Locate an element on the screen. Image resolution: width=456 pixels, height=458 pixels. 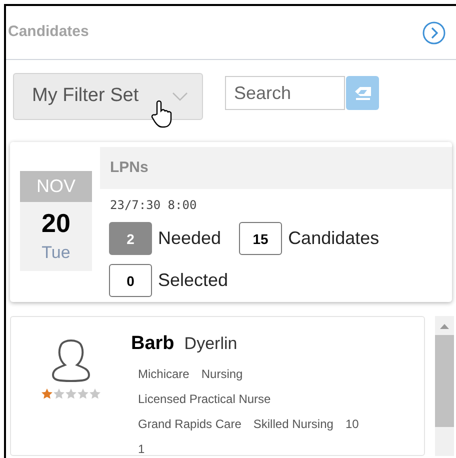
count-label: Candidates is located at coordinates (334, 238).